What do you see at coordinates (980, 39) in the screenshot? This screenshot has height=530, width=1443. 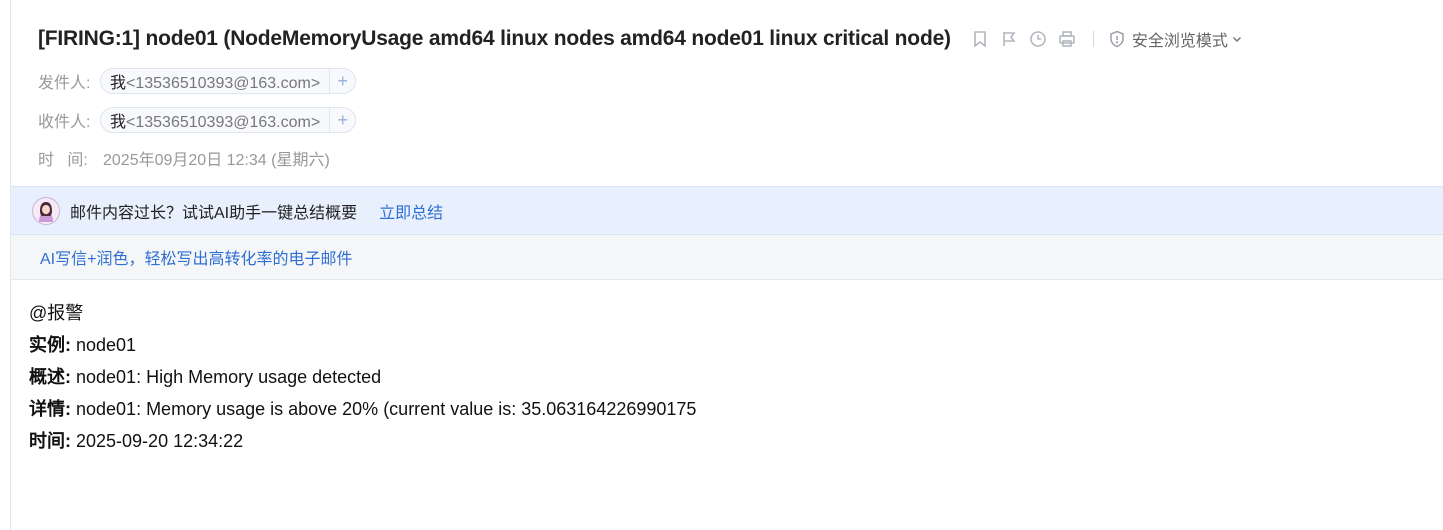 I see `bookmark-icon` at bounding box center [980, 39].